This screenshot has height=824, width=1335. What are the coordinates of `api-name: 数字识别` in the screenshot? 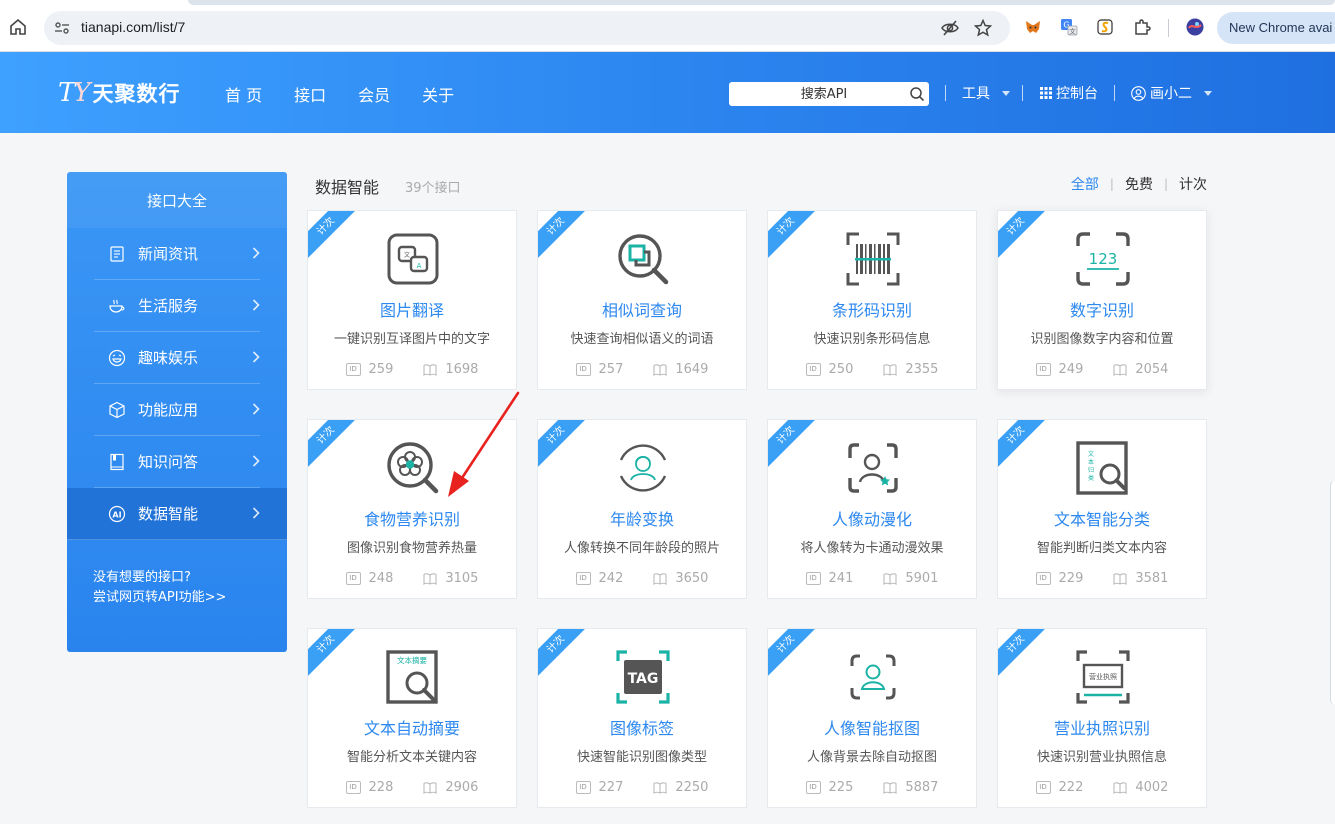 It's located at (1102, 309).